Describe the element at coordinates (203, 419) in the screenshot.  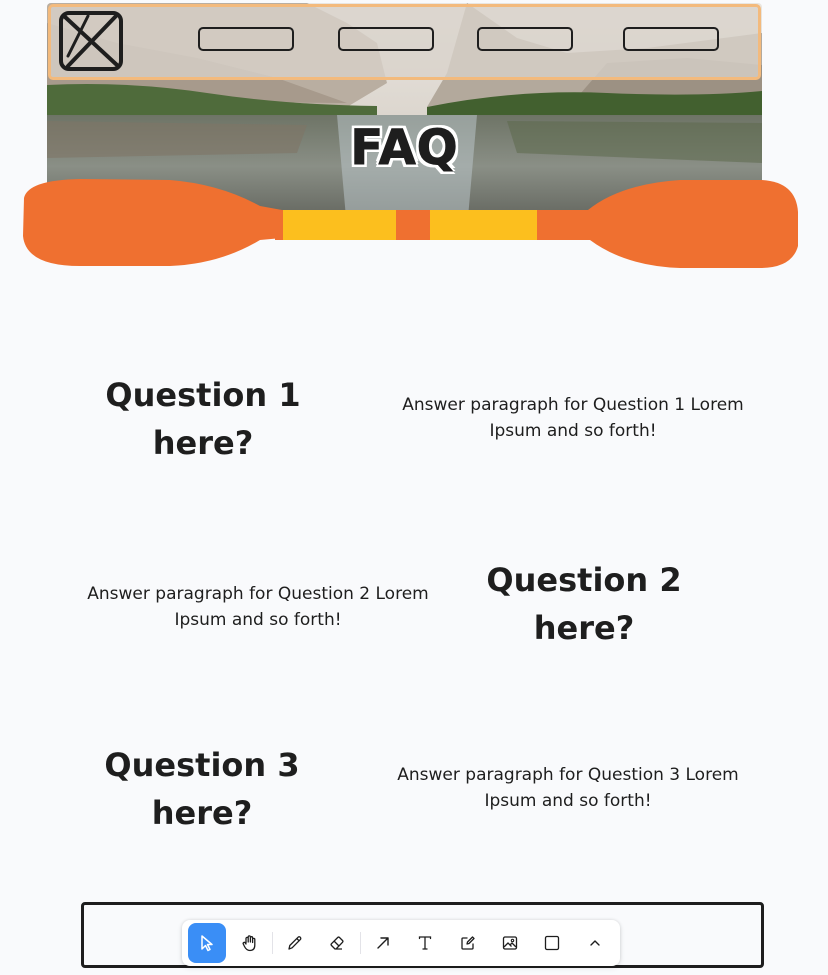
I see `faq-question-1: Question 1 here?` at that location.